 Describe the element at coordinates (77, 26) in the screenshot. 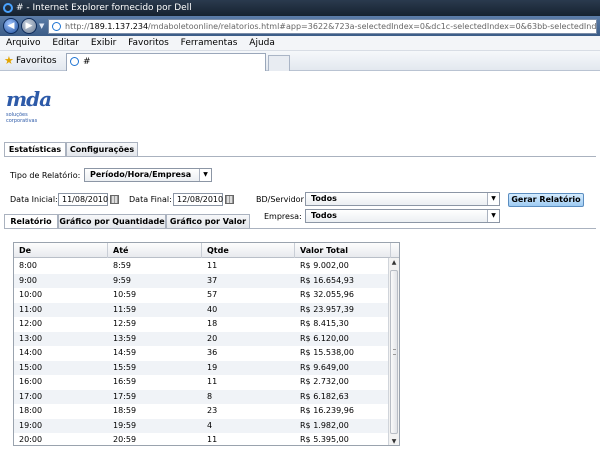

I see `url-prefix: http://` at that location.